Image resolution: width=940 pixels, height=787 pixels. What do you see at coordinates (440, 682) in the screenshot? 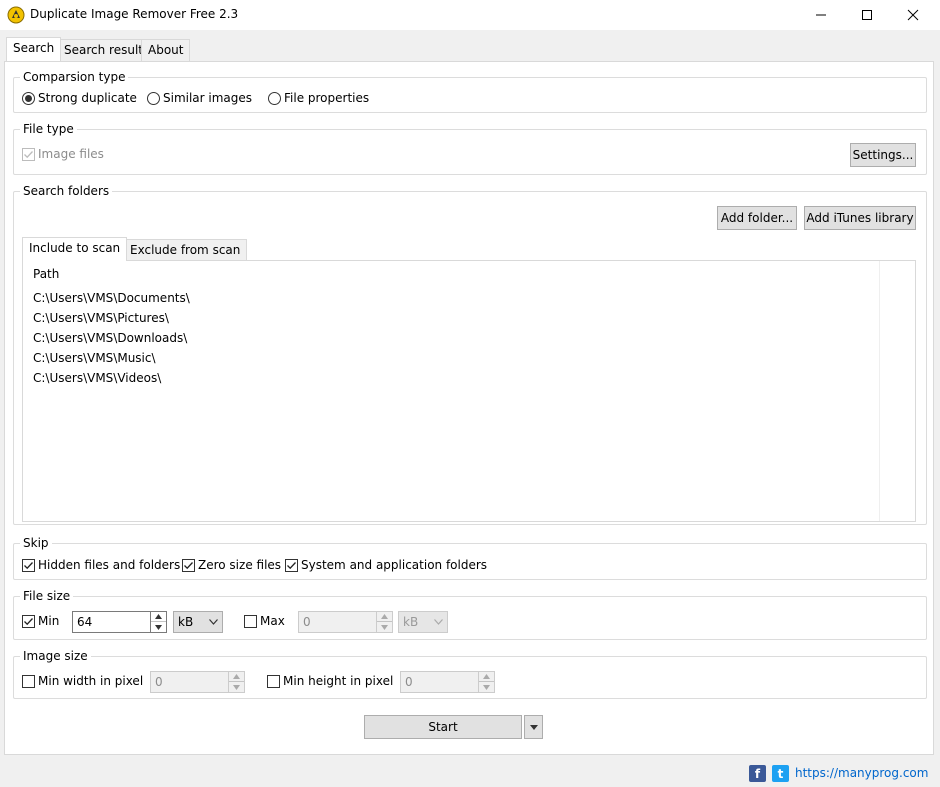
I see `min-height-input: 0` at bounding box center [440, 682].